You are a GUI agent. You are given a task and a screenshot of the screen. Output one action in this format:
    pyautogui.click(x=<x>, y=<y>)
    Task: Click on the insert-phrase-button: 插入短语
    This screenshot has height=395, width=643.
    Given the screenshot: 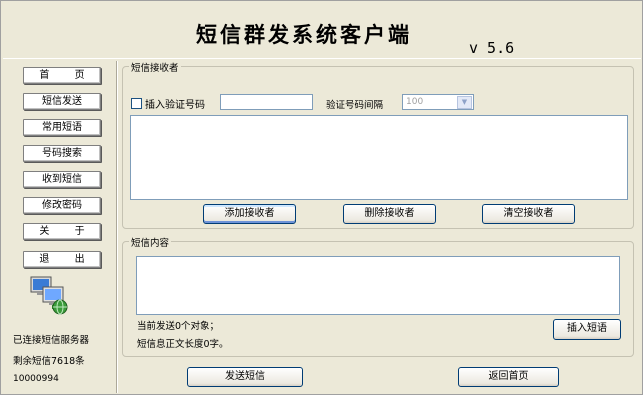 What is the action you would take?
    pyautogui.click(x=587, y=329)
    